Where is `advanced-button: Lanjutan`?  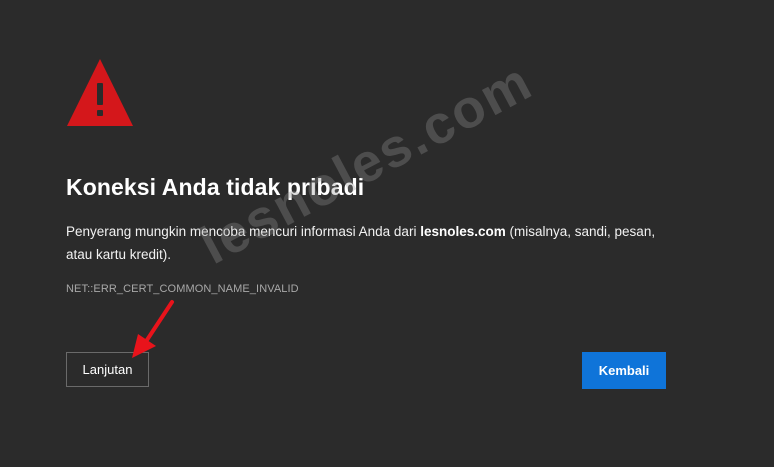 advanced-button: Lanjutan is located at coordinates (107, 369).